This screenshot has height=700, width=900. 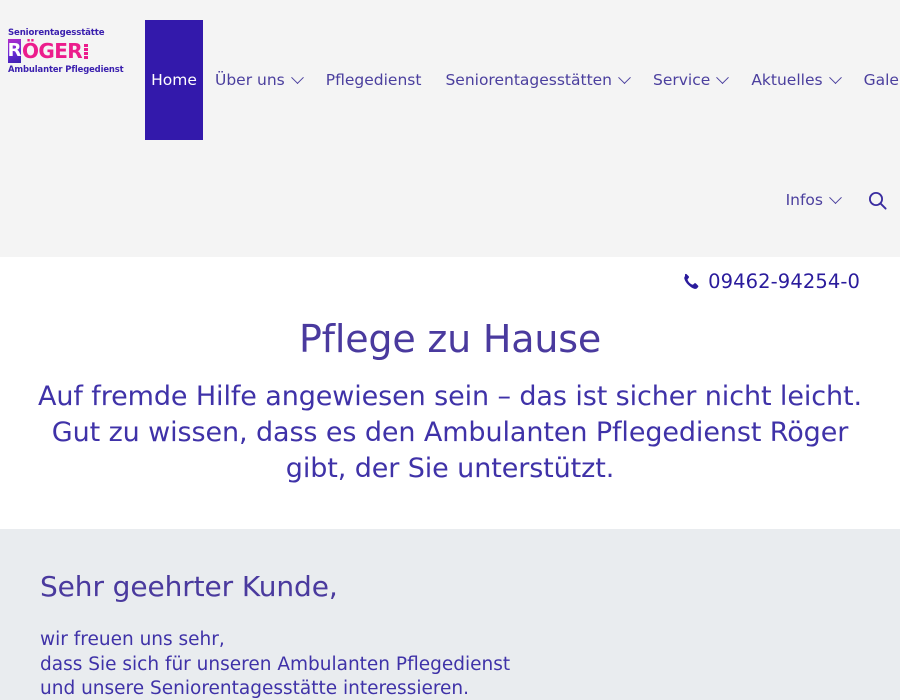 I want to click on nav-item-label: Pflegedienst, so click(x=373, y=80).